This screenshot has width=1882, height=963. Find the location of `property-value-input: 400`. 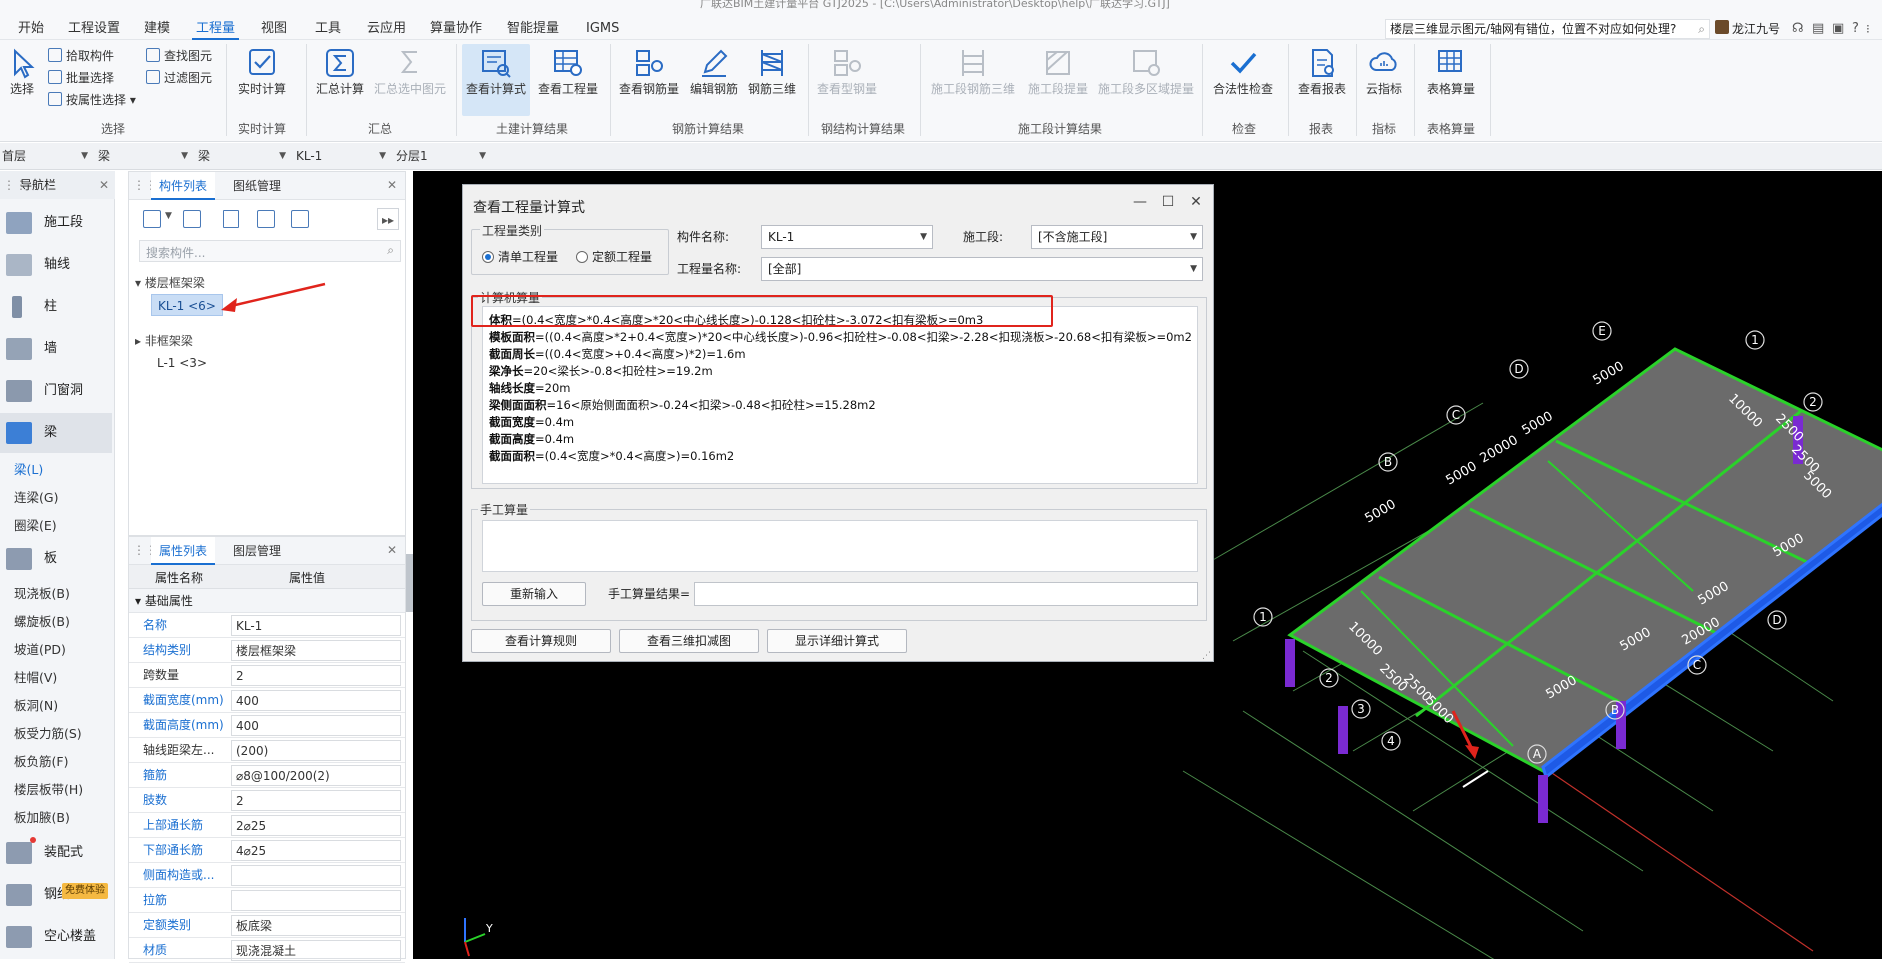

property-value-input: 400 is located at coordinates (316, 725).